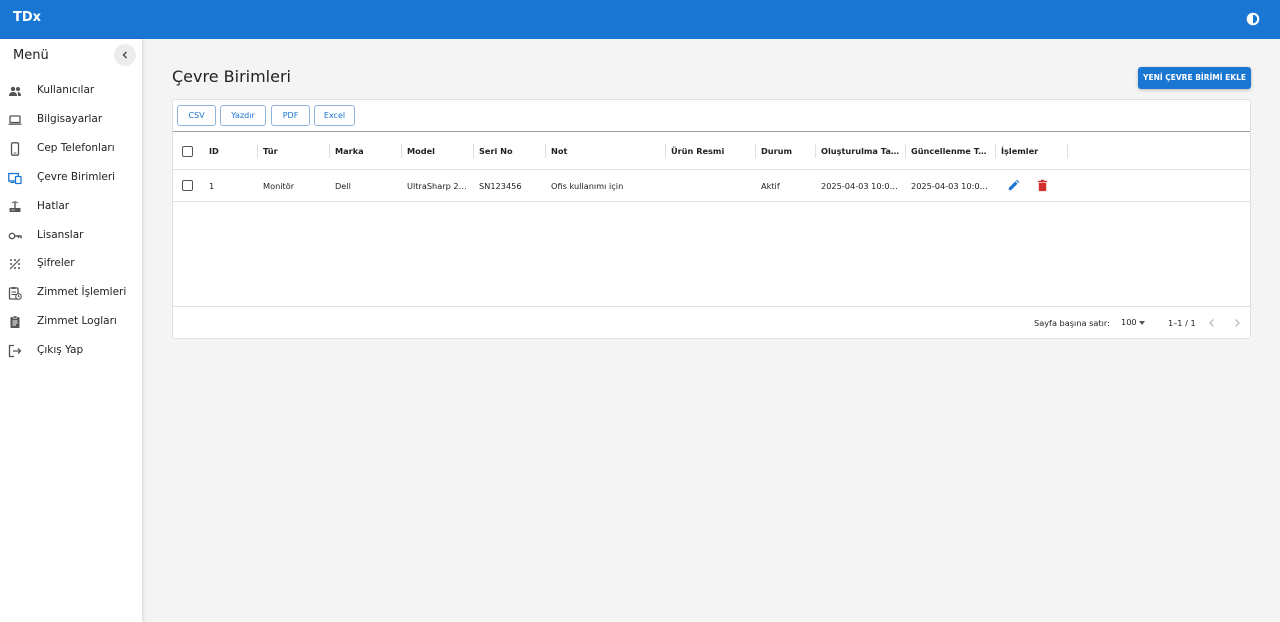  I want to click on select-all-checkbox, so click(187, 151).